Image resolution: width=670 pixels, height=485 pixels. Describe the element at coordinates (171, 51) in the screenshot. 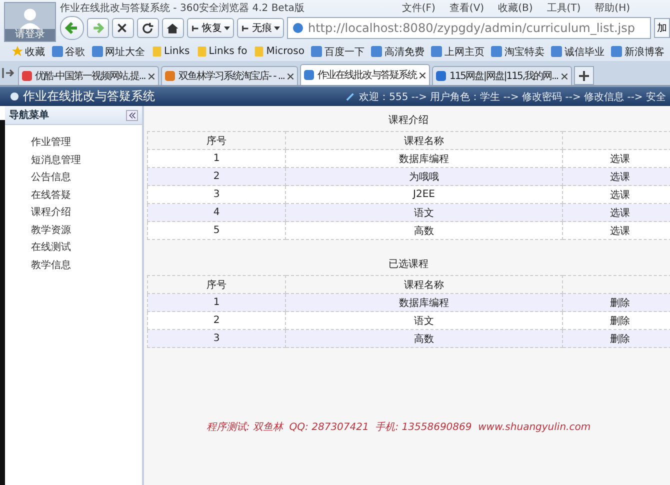

I see `bookmark-item: Links` at that location.